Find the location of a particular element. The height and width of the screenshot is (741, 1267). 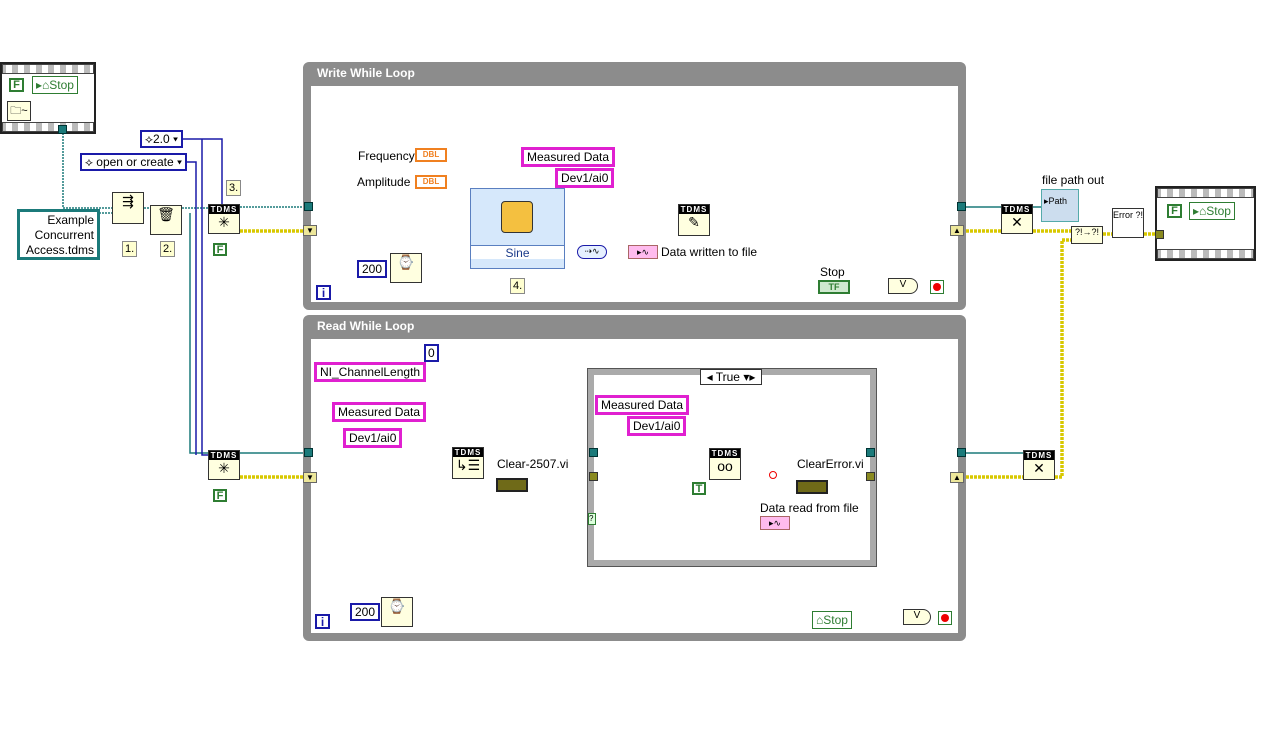

tdms-open-node: TDMS ✳ is located at coordinates (224, 219).